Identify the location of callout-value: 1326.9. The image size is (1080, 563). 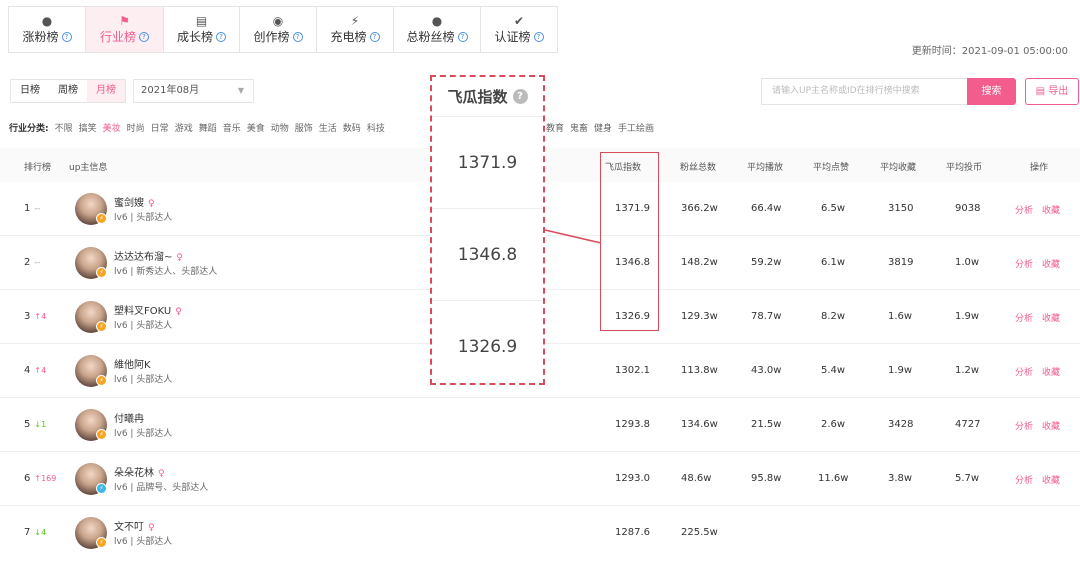
(487, 347).